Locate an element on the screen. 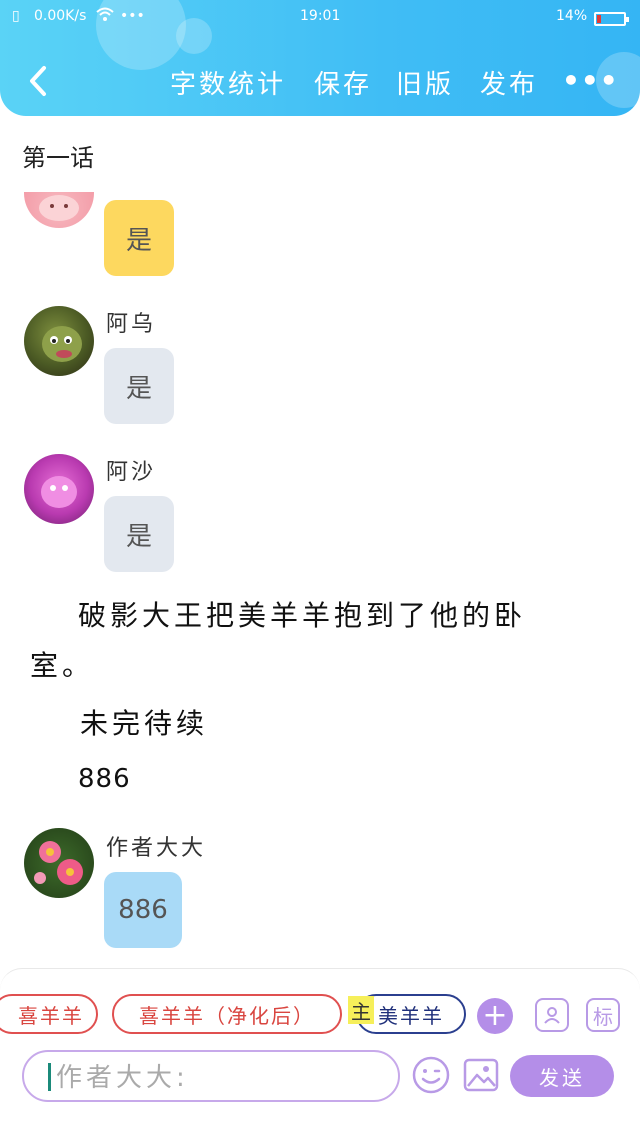 The height and width of the screenshot is (1139, 640). more-options-button: ••• is located at coordinates (590, 80).